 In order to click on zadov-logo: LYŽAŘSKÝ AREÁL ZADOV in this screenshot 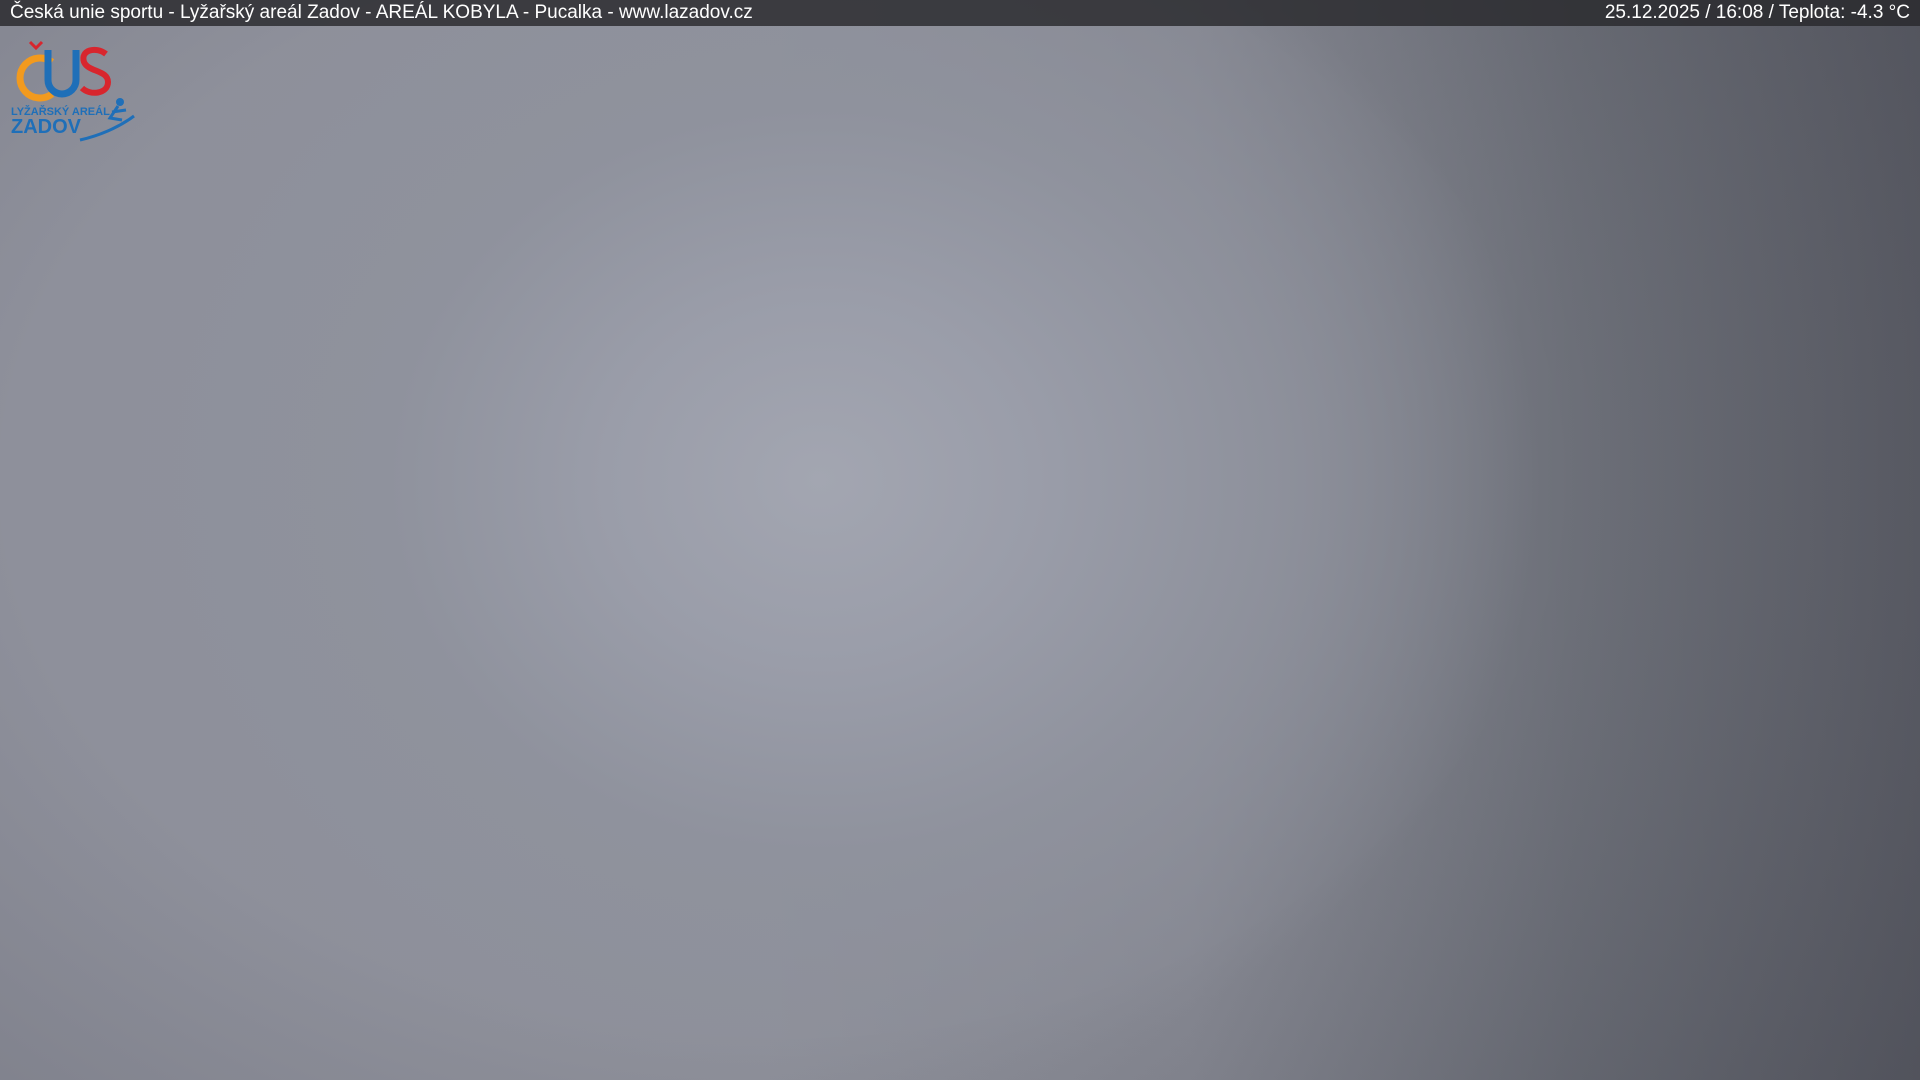, I will do `click(72, 92)`.